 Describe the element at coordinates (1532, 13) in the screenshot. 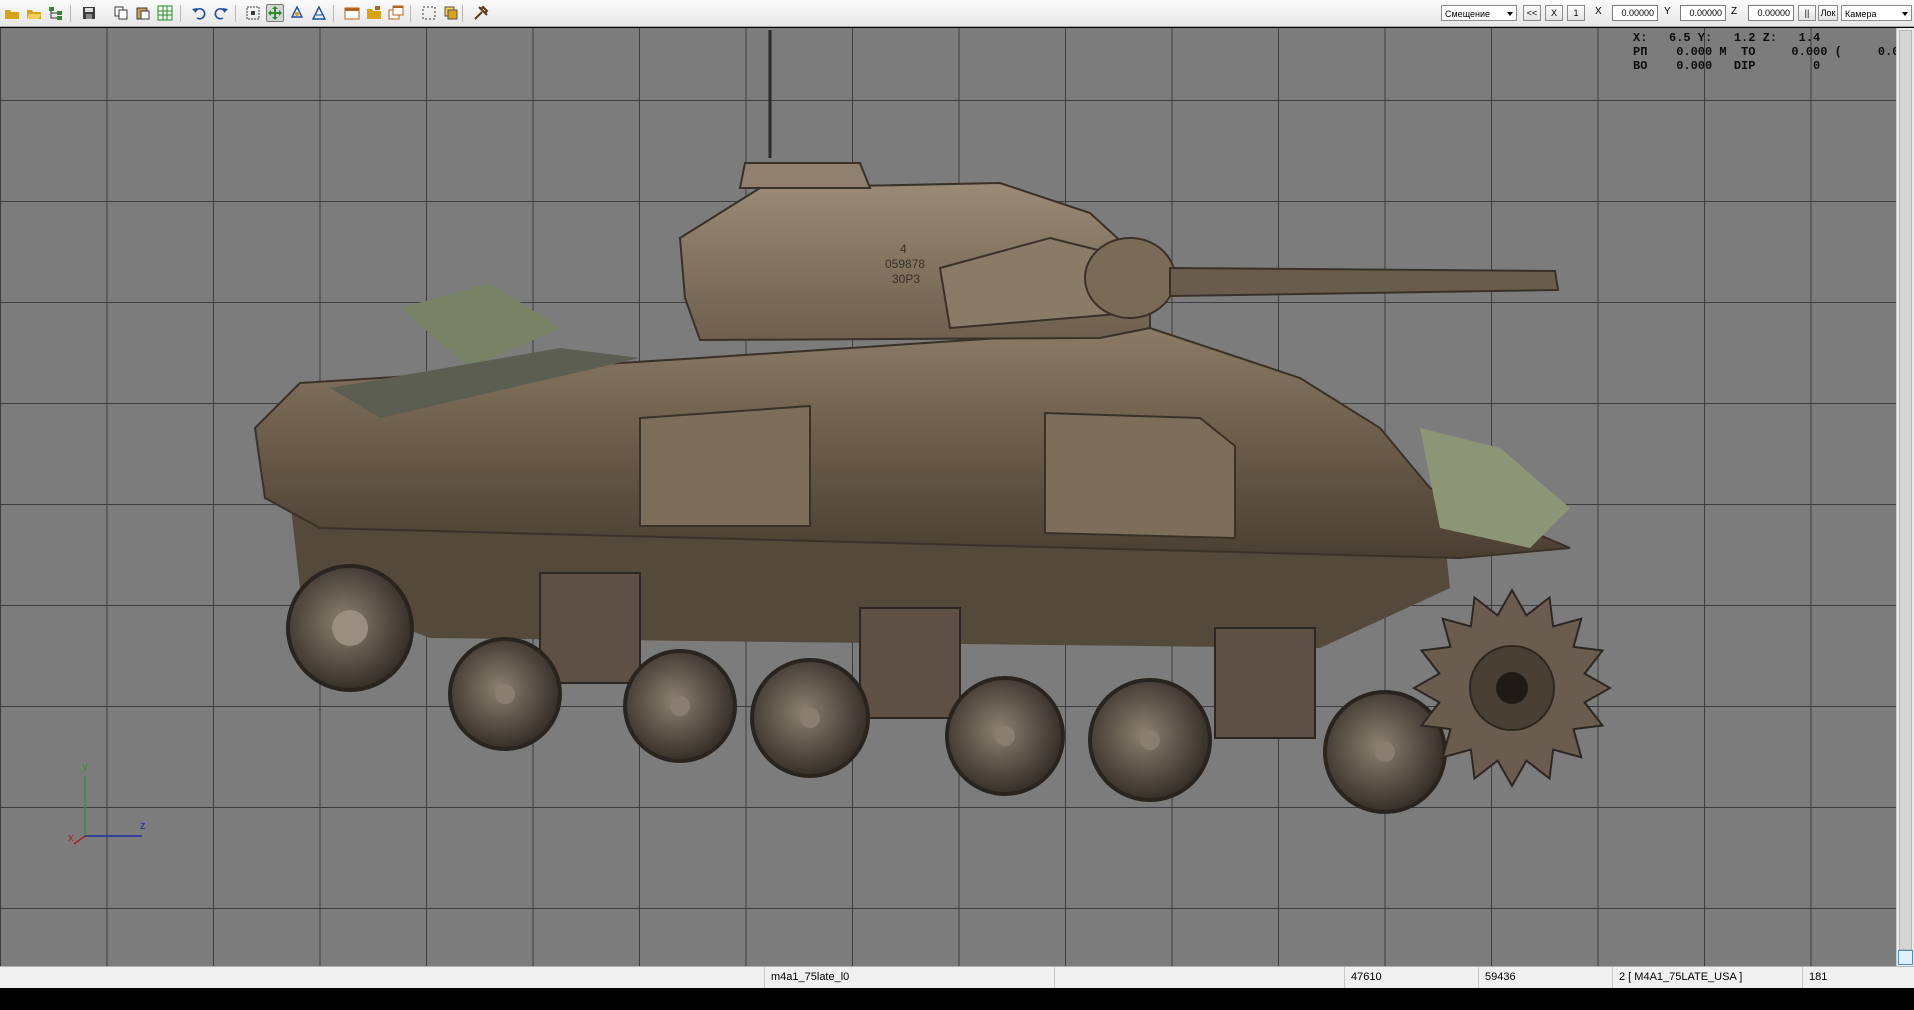

I see `prev-button: <<` at that location.